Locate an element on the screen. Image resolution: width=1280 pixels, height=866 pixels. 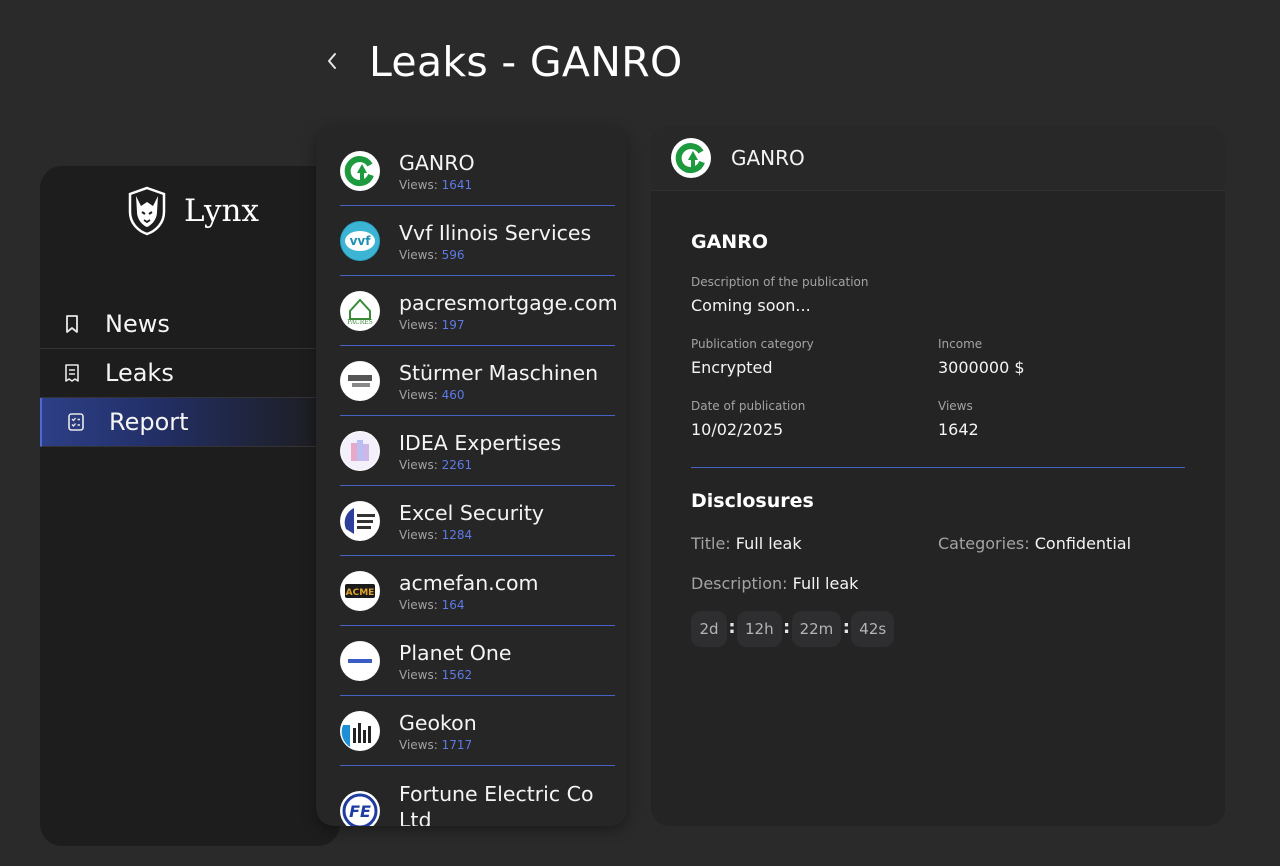
page-title: Leaks - GANRO is located at coordinates (526, 62).